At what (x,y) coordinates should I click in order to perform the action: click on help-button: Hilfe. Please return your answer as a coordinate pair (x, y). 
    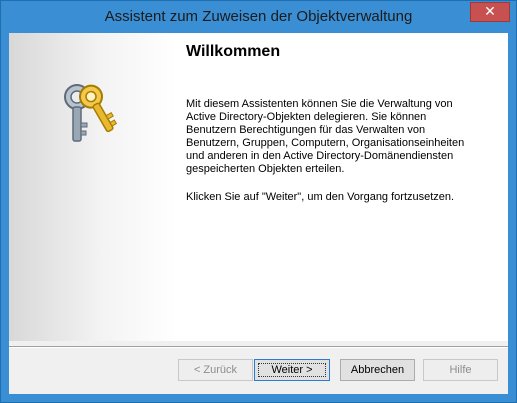
    Looking at the image, I should click on (460, 370).